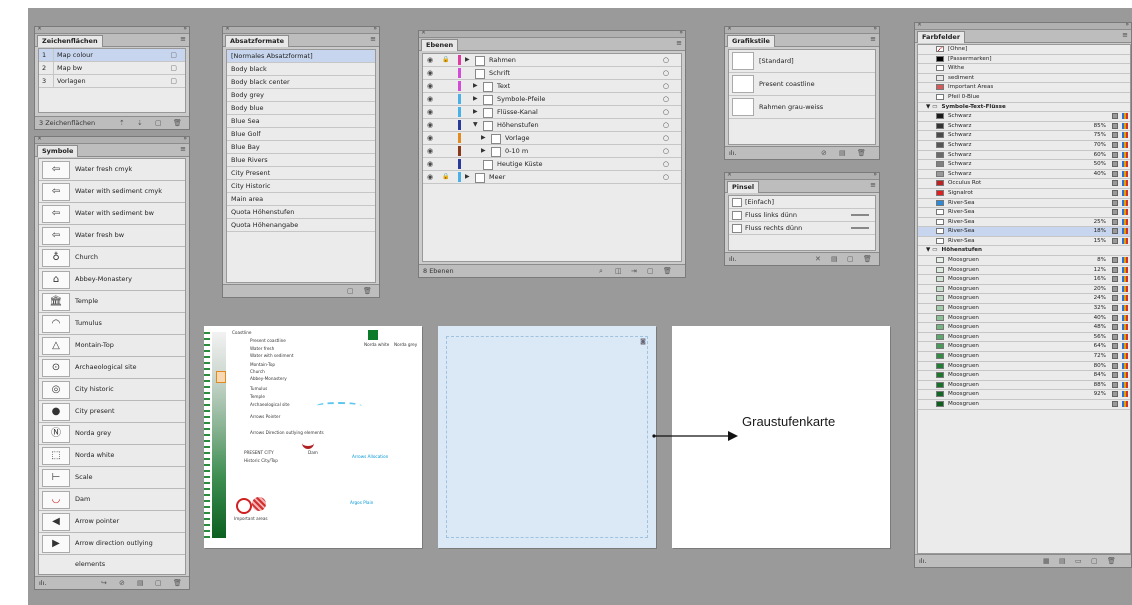 The height and width of the screenshot is (605, 1132). I want to click on swatch-row: River-Sea, so click(1024, 204).